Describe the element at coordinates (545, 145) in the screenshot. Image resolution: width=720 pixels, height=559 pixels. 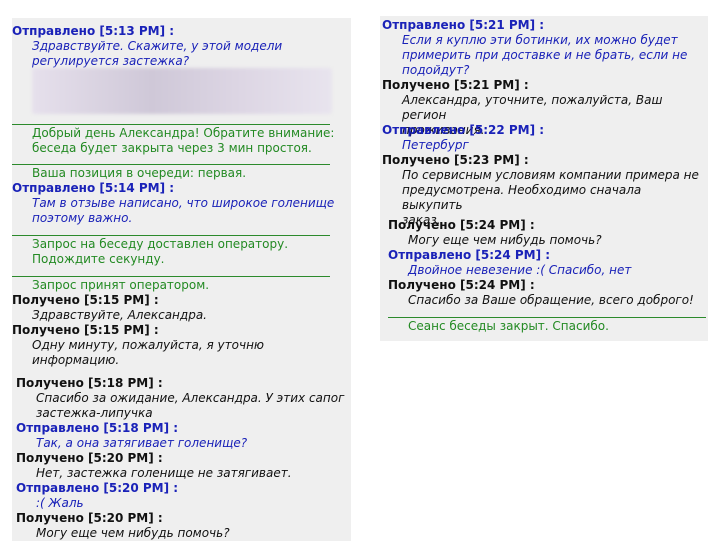
I see `message-body: Петербург` at that location.